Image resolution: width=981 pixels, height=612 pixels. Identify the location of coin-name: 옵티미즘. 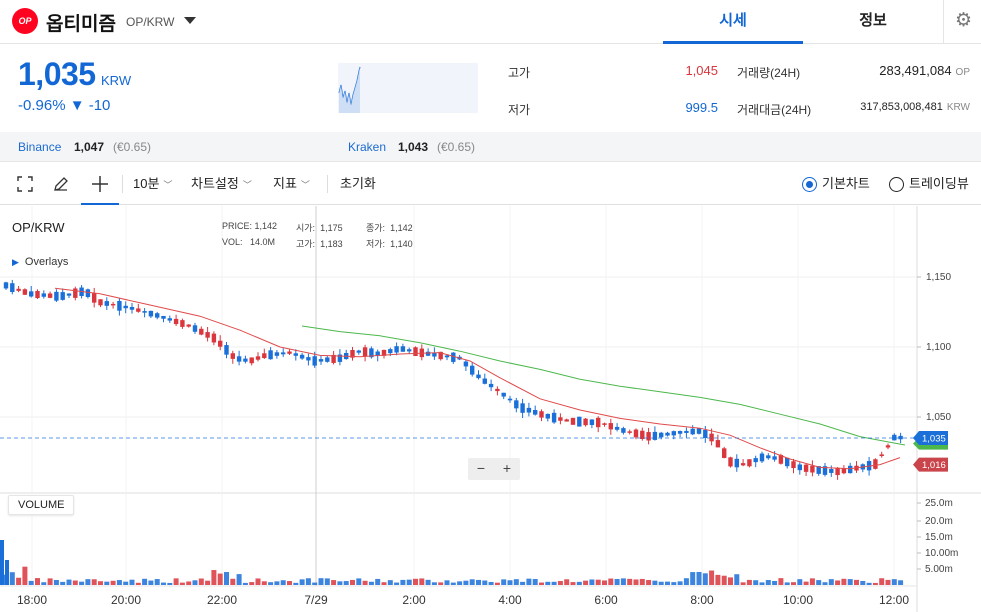
(81, 22).